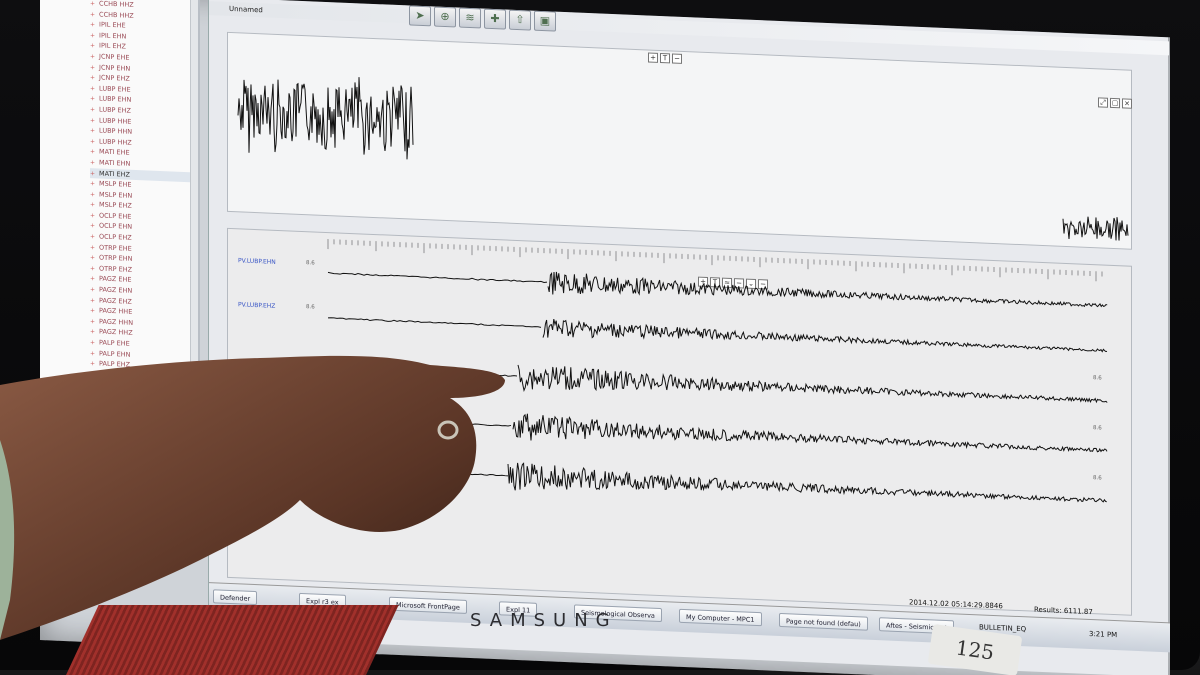  Describe the element at coordinates (470, 18) in the screenshot. I see `filter-icon: ≋` at that location.